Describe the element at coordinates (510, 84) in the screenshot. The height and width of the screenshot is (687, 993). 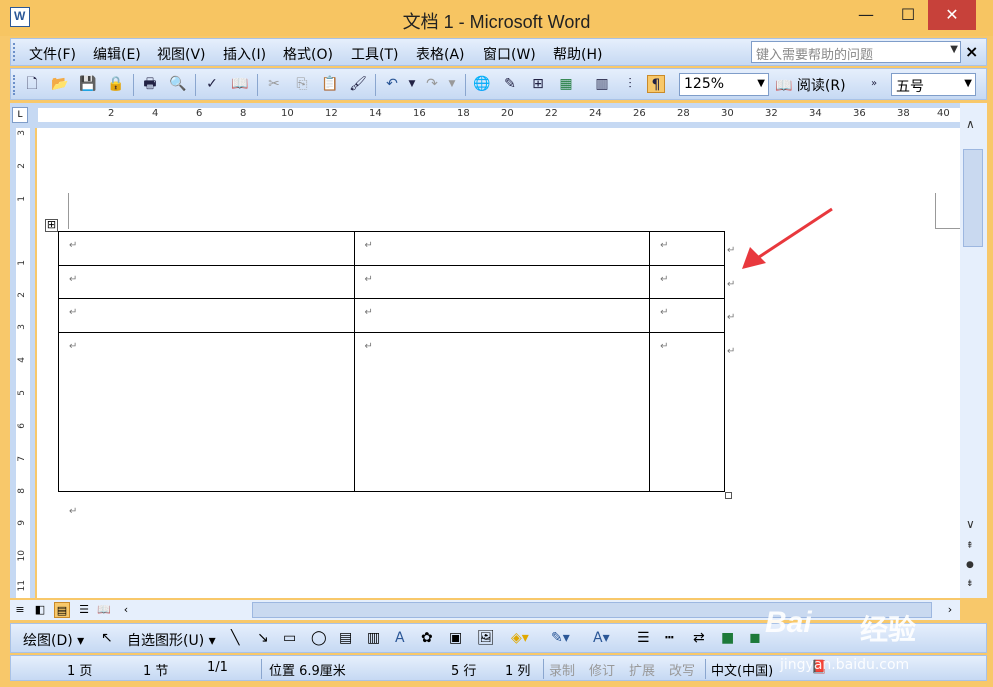
I see `tables-borders-icon: ✎` at that location.